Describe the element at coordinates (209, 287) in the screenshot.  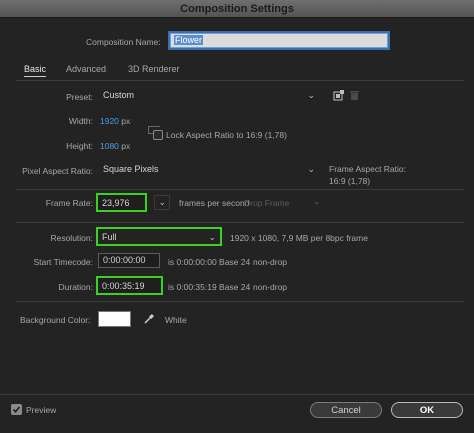
I see `duration-info: is 0:00:35:19 Base 24` at that location.